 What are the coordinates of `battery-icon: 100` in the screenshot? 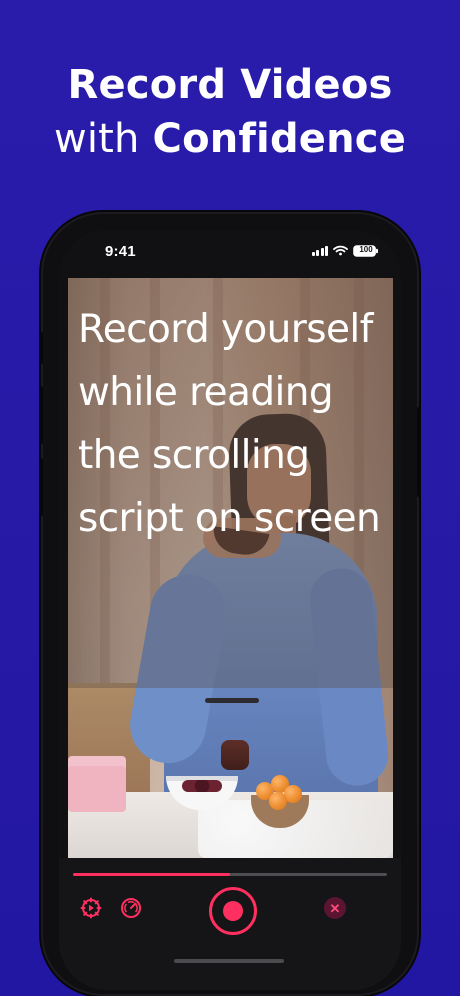 It's located at (366, 250).